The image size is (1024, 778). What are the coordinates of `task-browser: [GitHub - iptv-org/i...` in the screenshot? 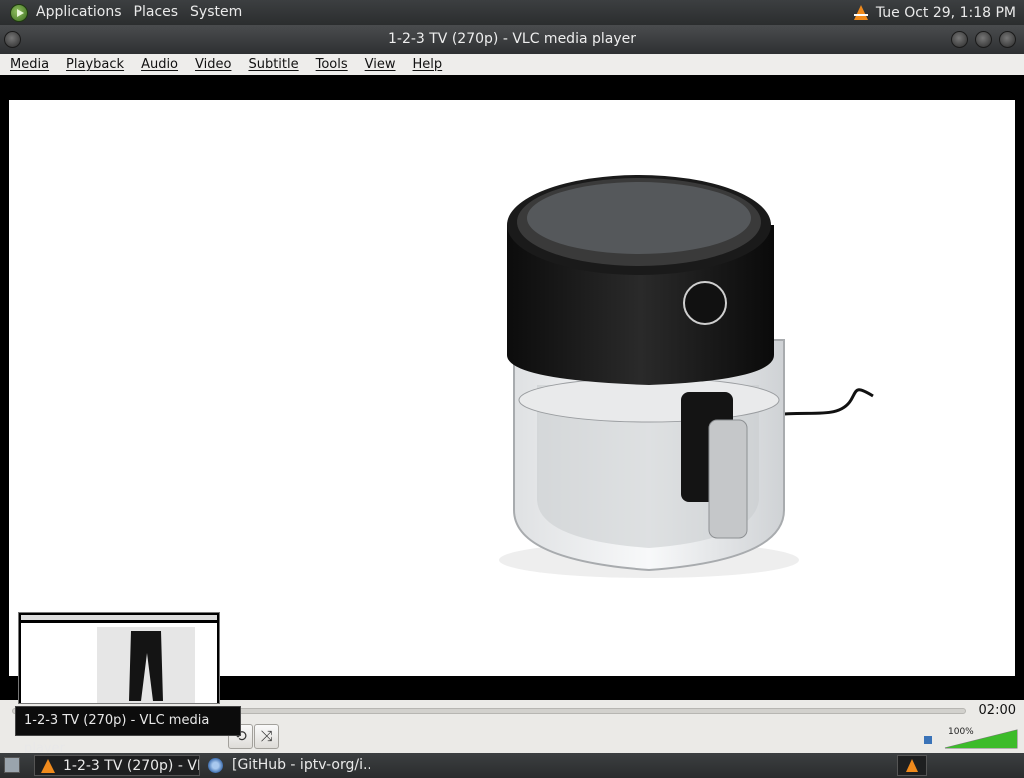 It's located at (287, 765).